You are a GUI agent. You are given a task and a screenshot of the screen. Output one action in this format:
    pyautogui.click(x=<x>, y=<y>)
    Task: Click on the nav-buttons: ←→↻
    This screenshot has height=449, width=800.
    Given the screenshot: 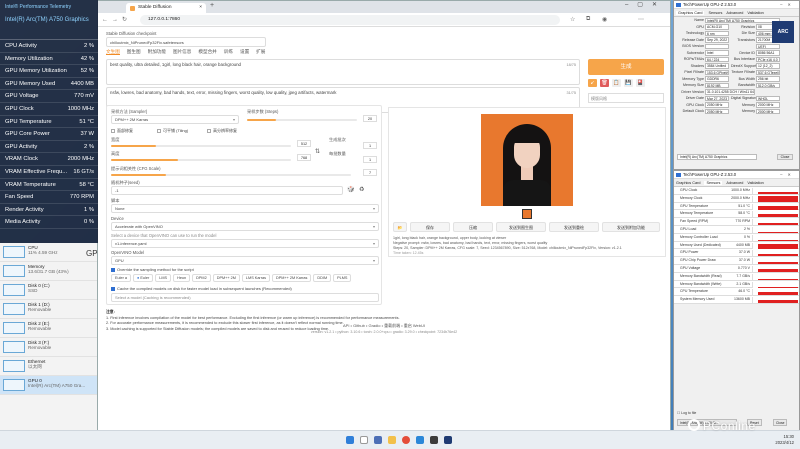 What is the action you would take?
    pyautogui.click(x=116, y=19)
    